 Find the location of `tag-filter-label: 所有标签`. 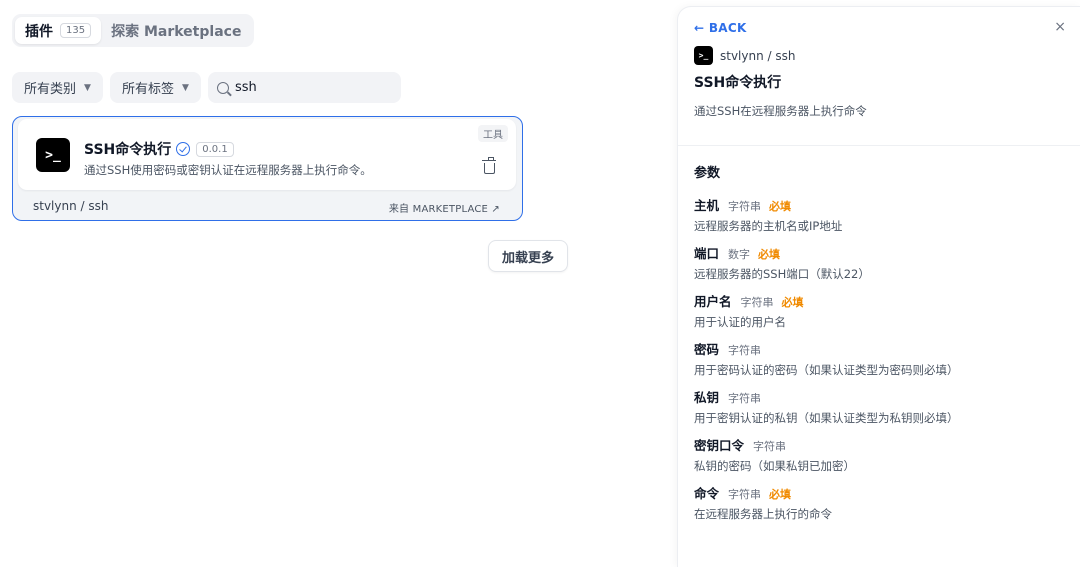

tag-filter-label: 所有标签 is located at coordinates (148, 89).